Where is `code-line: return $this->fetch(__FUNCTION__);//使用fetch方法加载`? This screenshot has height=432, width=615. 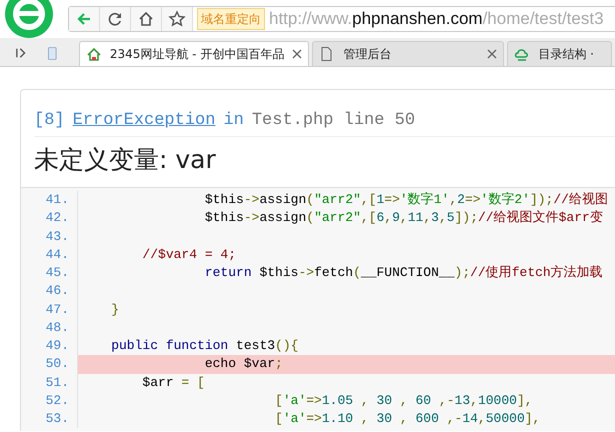
code-line: return $this->fetch(__FUNCTION__);//使用fetch方法加载 is located at coordinates (404, 273).